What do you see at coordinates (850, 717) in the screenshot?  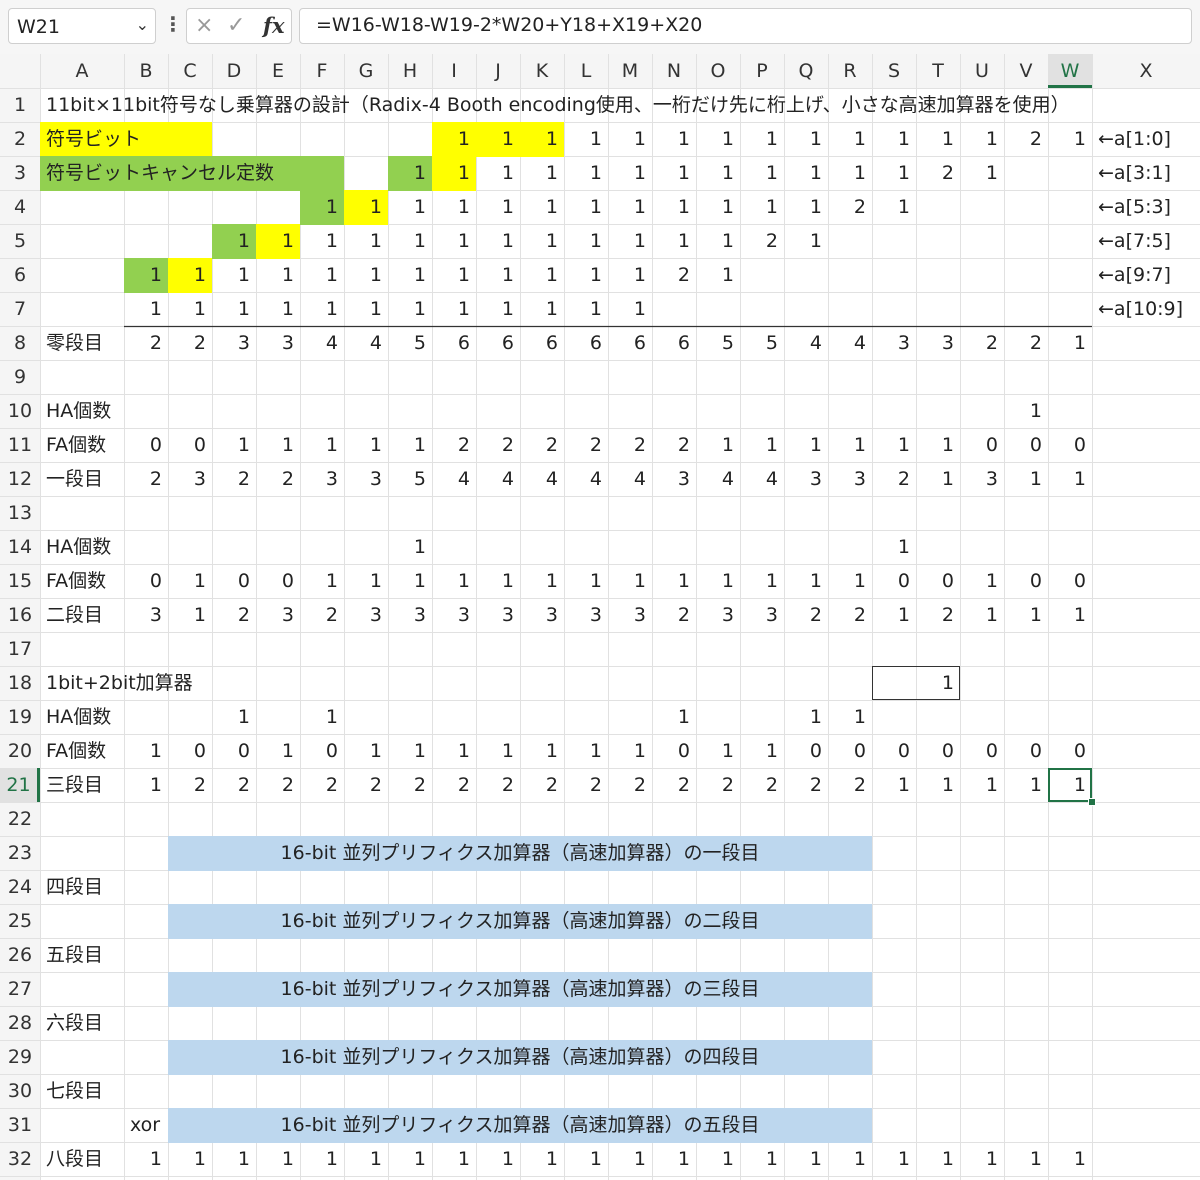 I see `cell-R19: 1` at bounding box center [850, 717].